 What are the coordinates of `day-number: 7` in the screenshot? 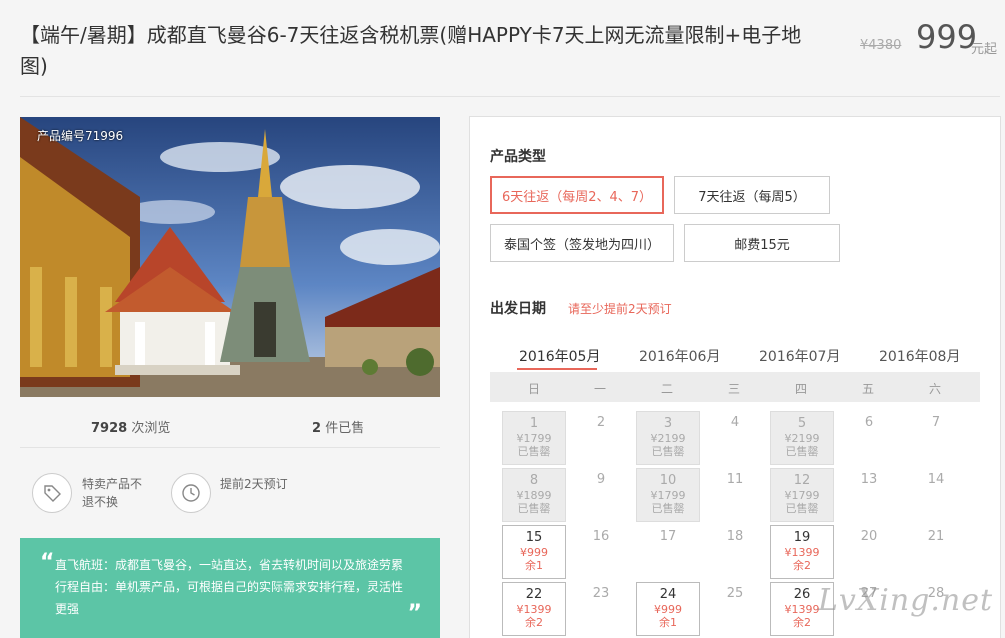 It's located at (936, 422).